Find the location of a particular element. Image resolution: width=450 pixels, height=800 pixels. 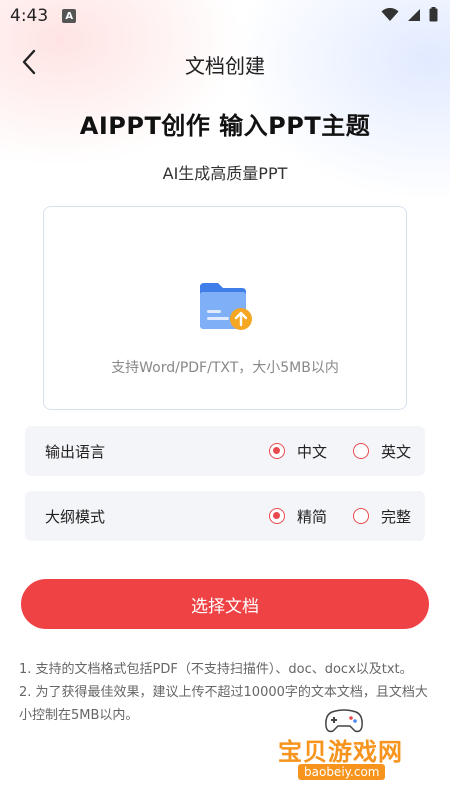

radio-label: 精简 is located at coordinates (311, 516).